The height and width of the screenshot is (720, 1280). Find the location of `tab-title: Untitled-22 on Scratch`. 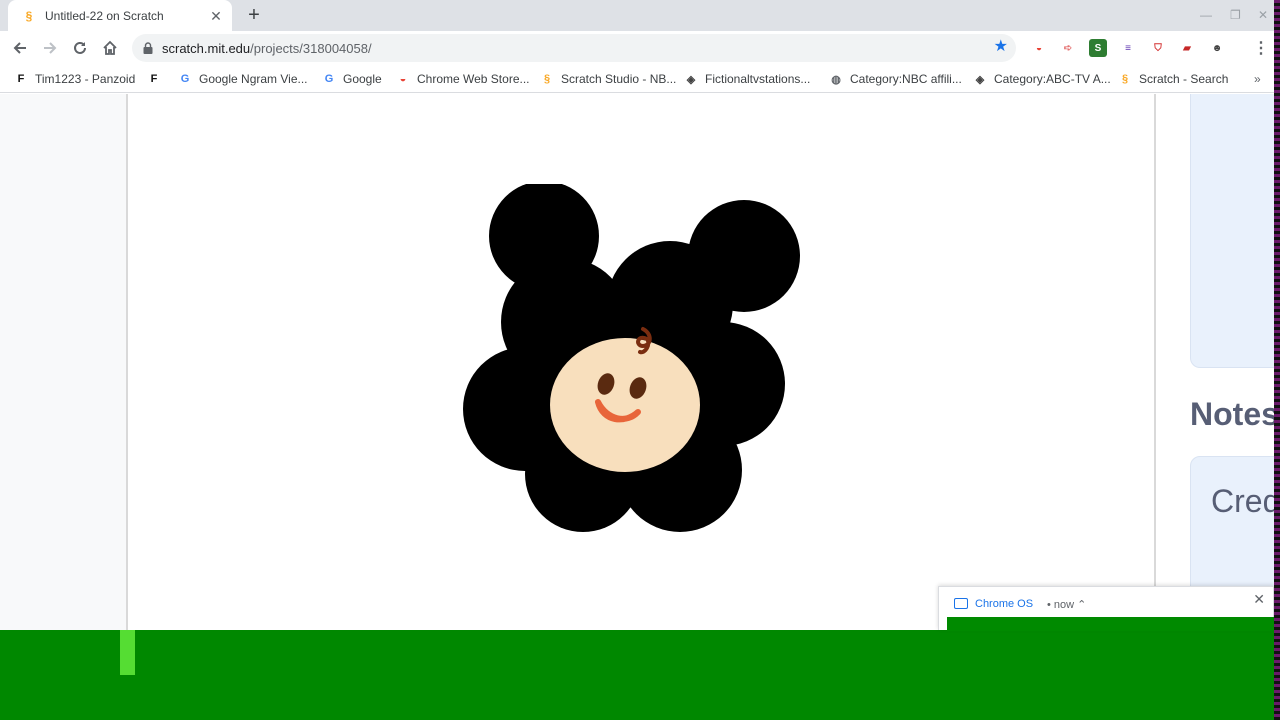

tab-title: Untitled-22 on Scratch is located at coordinates (104, 15).